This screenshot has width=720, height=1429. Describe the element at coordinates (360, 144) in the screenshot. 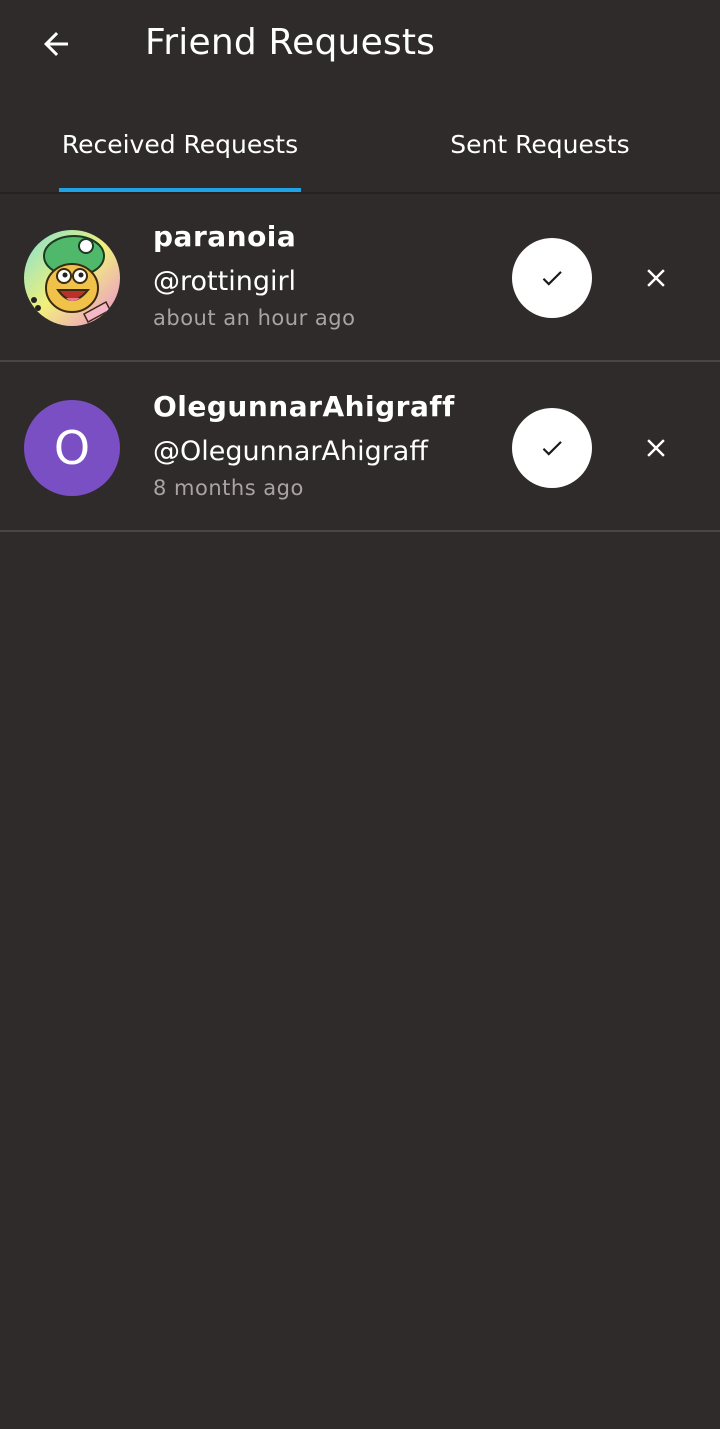

I see `tab-bar: Received Requests Sent Requests` at that location.